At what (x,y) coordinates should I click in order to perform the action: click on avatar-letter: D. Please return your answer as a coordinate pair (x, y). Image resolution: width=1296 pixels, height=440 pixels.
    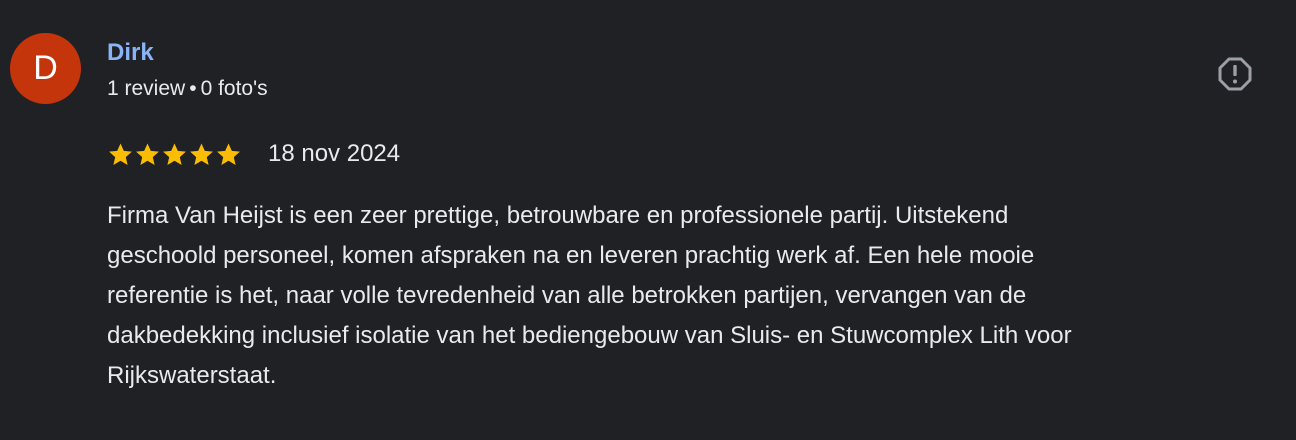
    Looking at the image, I should click on (45, 68).